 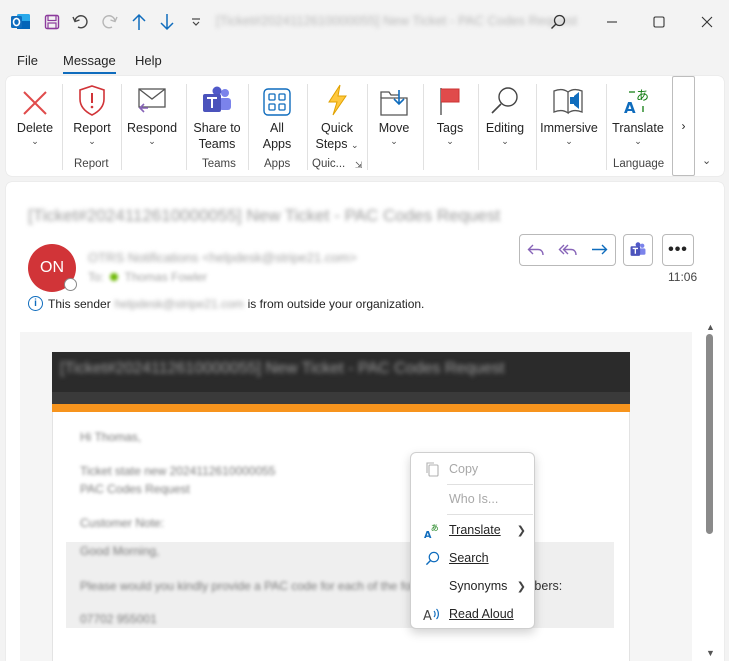 I want to click on group-label-language: Language, so click(x=639, y=164).